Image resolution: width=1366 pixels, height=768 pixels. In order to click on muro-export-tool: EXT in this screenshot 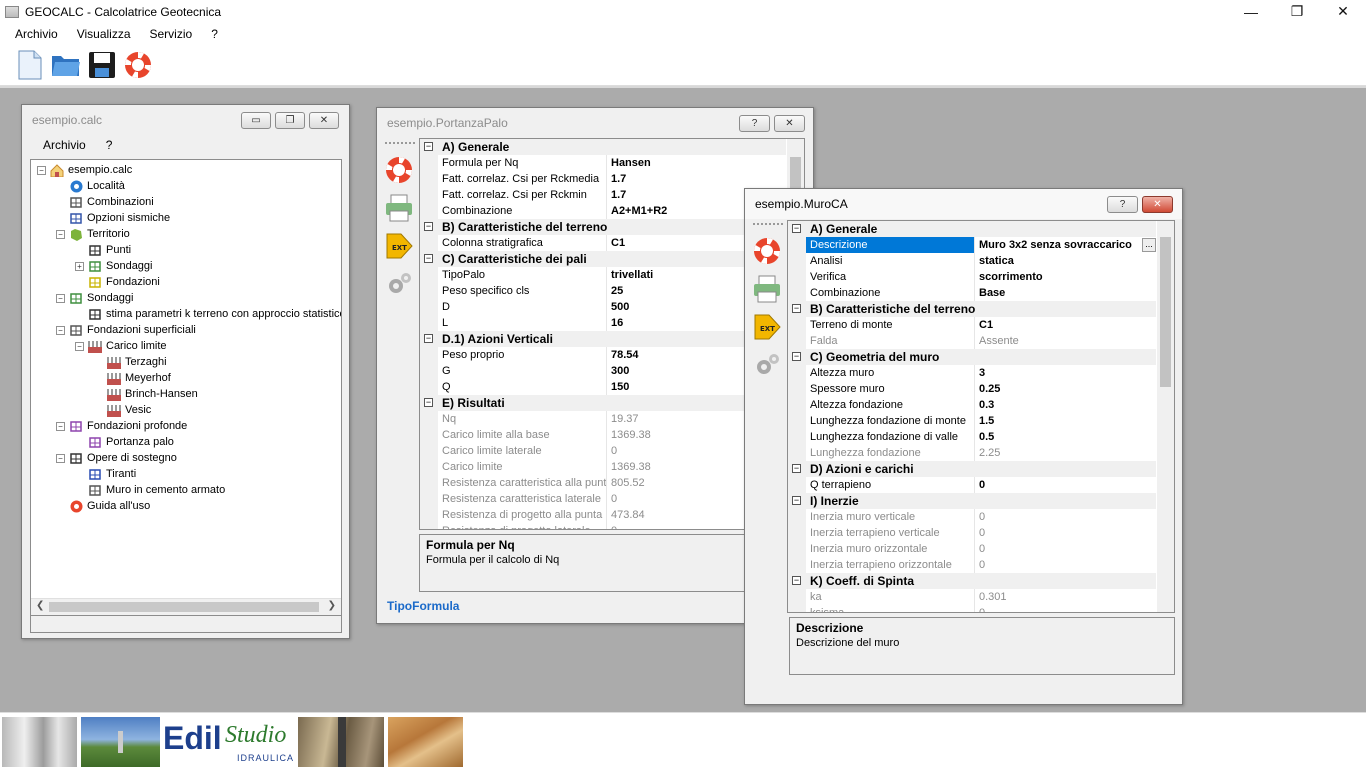, I will do `click(767, 327)`.